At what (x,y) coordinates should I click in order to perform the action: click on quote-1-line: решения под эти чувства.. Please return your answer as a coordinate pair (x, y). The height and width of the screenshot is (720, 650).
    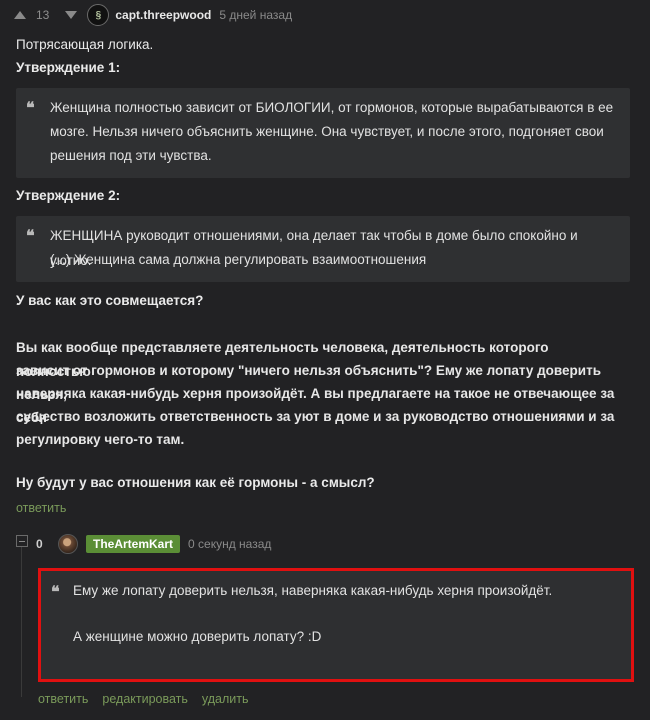
    Looking at the image, I should click on (131, 155).